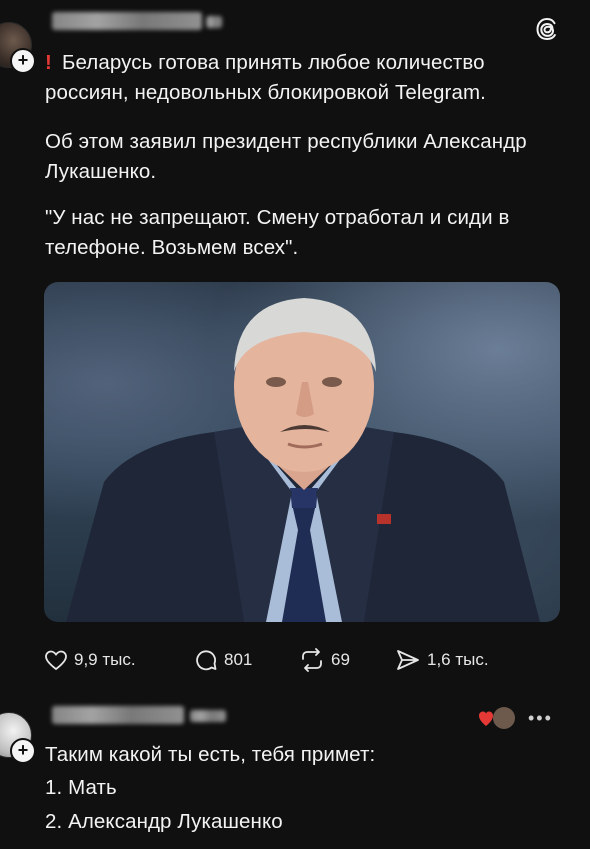 Image resolution: width=590 pixels, height=849 pixels. What do you see at coordinates (208, 716) in the screenshot?
I see `reply-author-name-blurred-tail` at bounding box center [208, 716].